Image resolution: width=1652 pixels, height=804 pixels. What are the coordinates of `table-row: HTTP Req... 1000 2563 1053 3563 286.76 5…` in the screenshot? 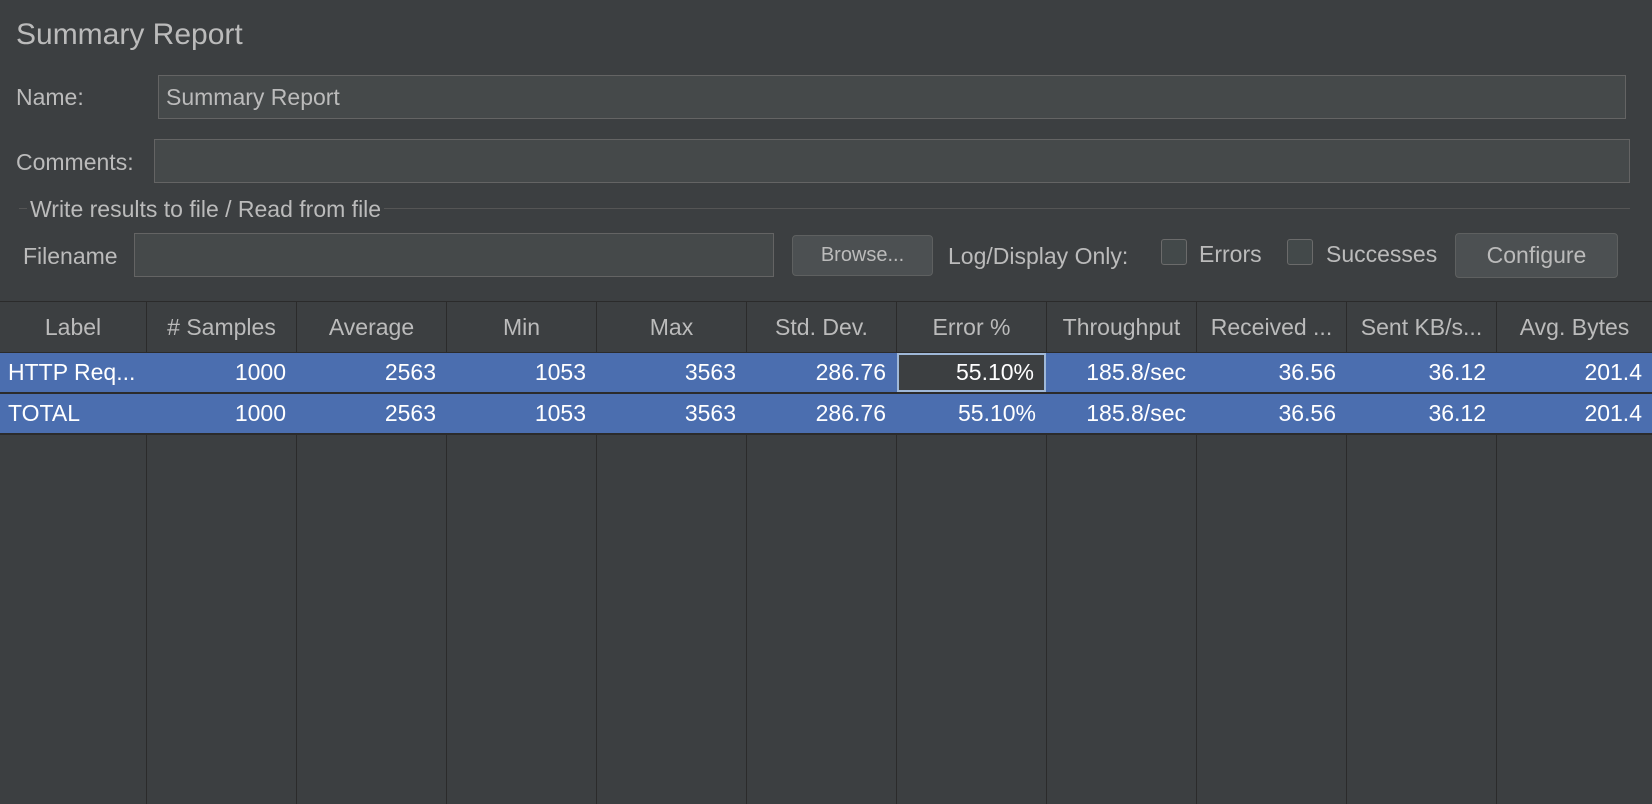 It's located at (826, 372).